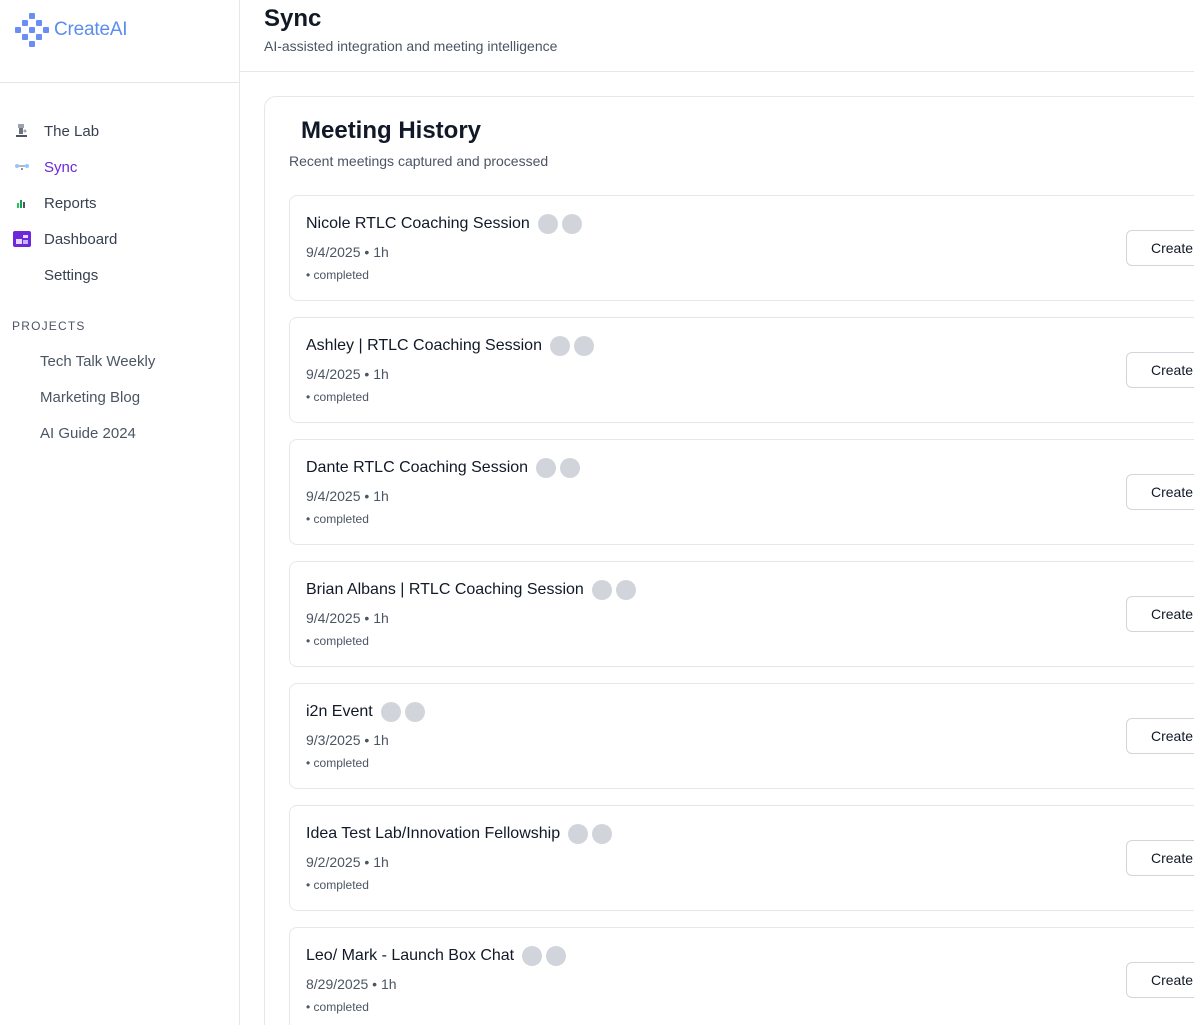 Image resolution: width=1194 pixels, height=1025 pixels. Describe the element at coordinates (22, 239) in the screenshot. I see `dashboard-icon` at that location.